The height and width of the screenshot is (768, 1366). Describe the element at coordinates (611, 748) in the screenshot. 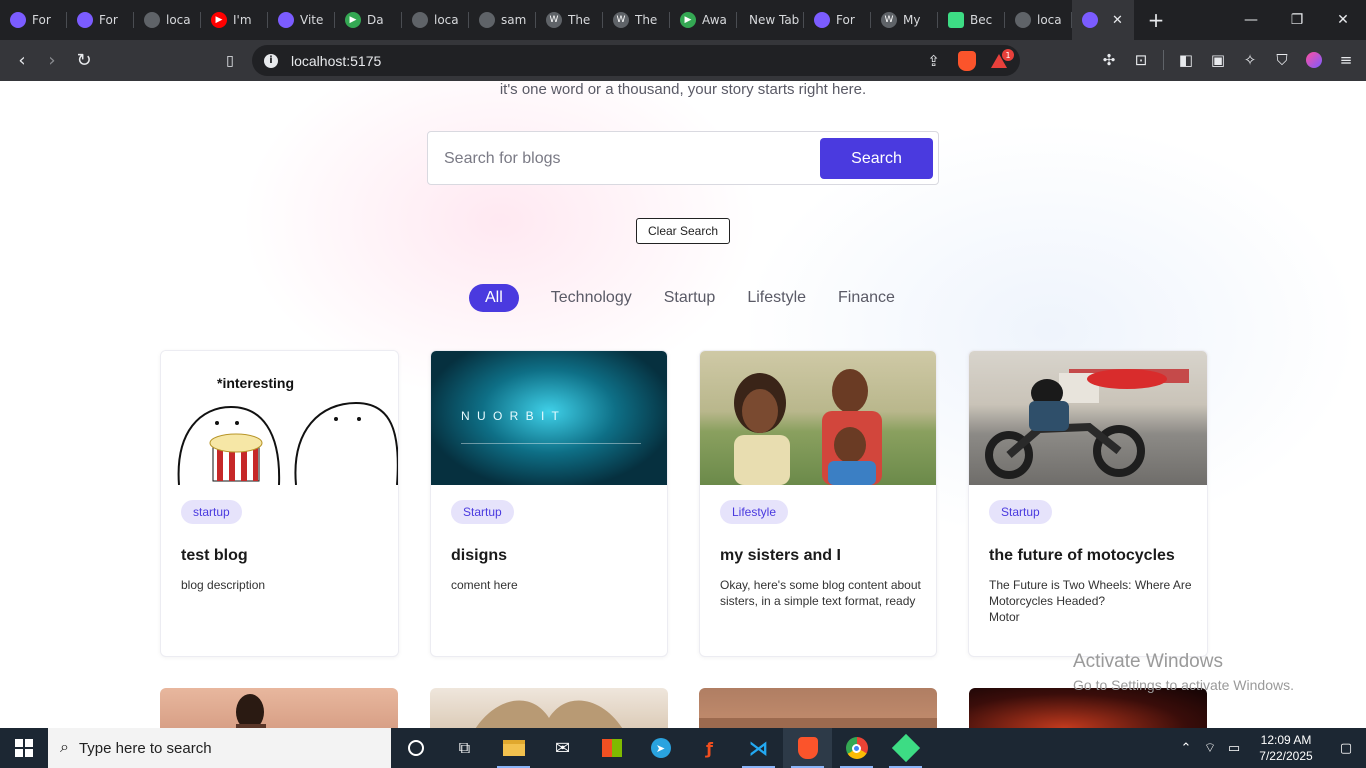

I see `store-icon` at that location.